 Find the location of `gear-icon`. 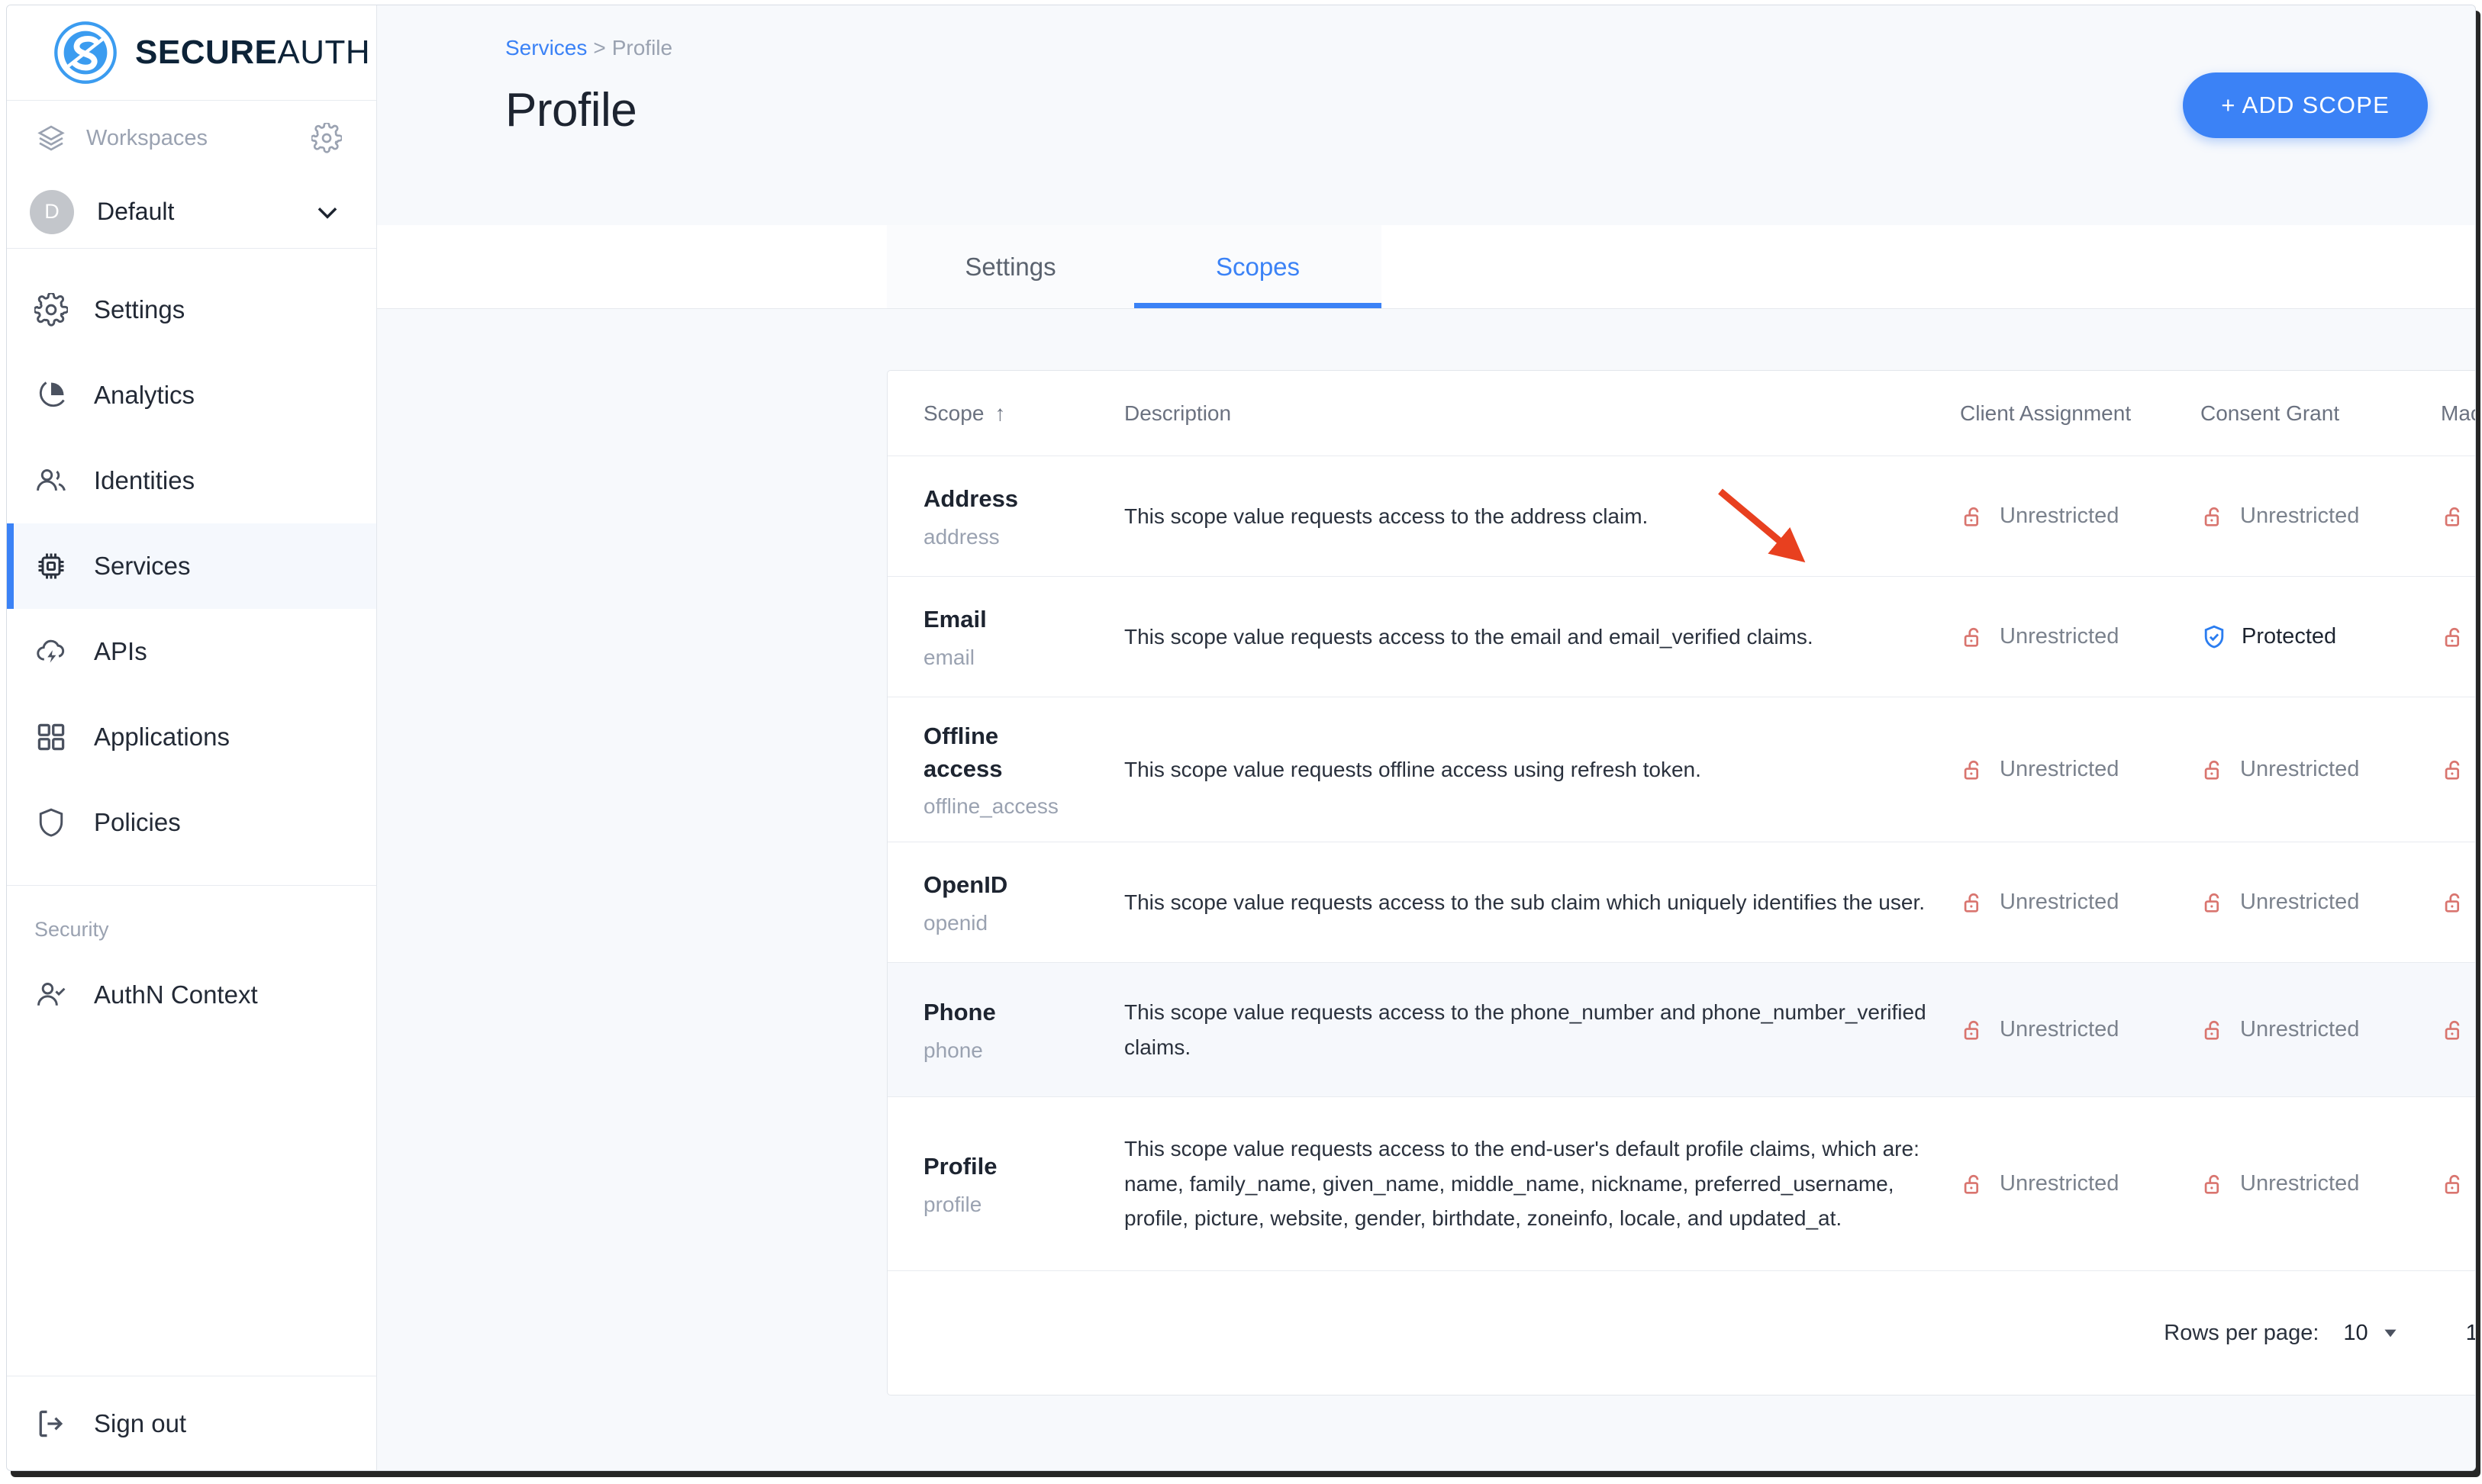

gear-icon is located at coordinates (326, 138).